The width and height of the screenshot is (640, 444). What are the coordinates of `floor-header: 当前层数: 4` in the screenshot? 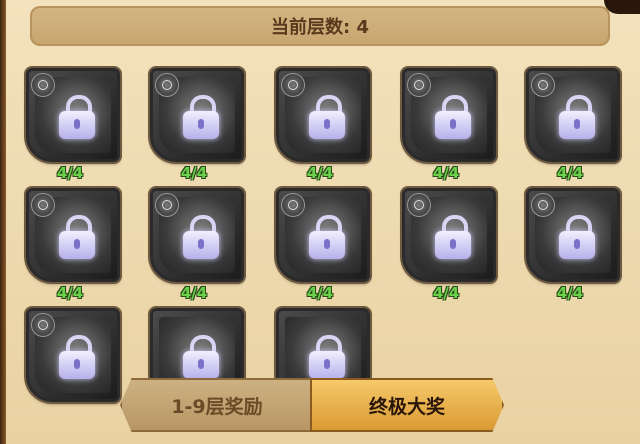 It's located at (320, 26).